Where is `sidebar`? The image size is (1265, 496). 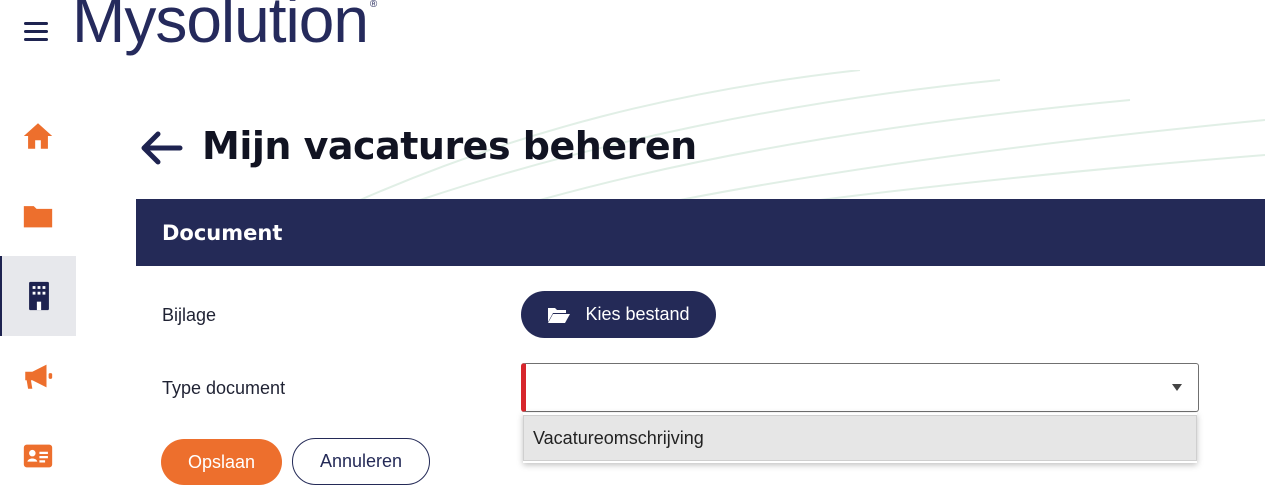 sidebar is located at coordinates (38, 296).